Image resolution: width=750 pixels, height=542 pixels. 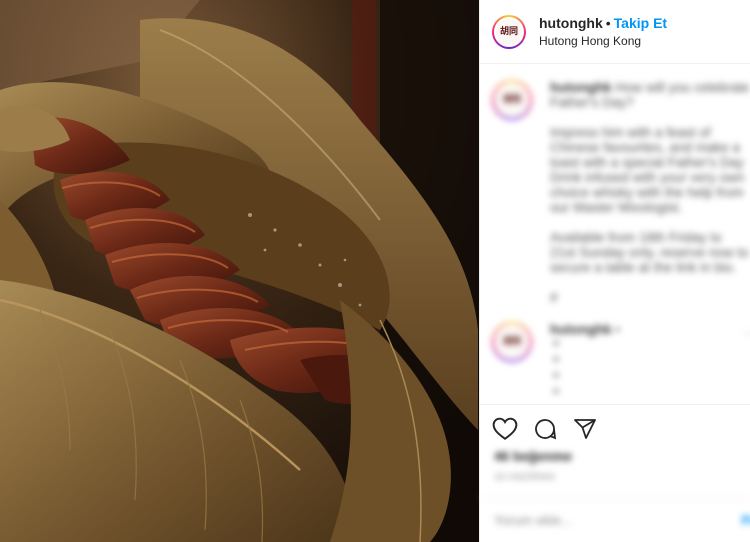 I want to click on profile-avatar: 胡同, so click(x=509, y=31).